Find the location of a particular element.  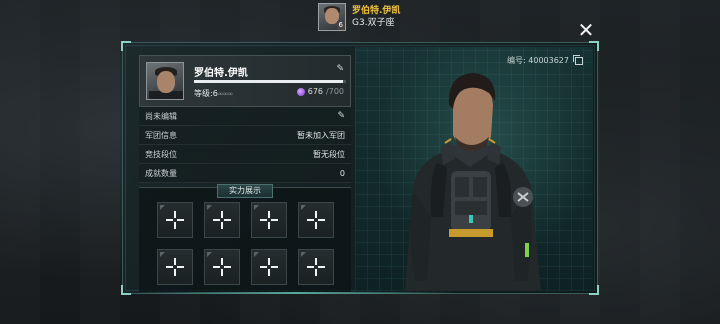

rank-label: 竞技段位 is located at coordinates (161, 154).